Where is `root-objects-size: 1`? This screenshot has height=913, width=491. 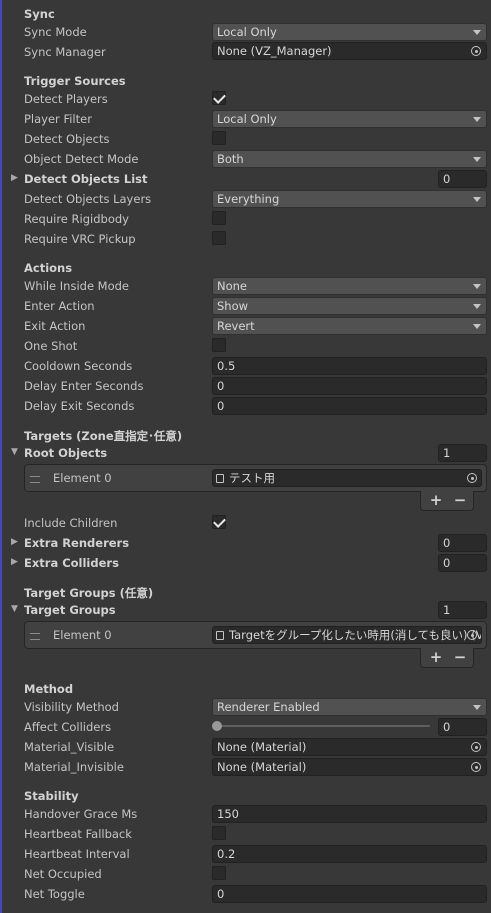 root-objects-size: 1 is located at coordinates (462, 453).